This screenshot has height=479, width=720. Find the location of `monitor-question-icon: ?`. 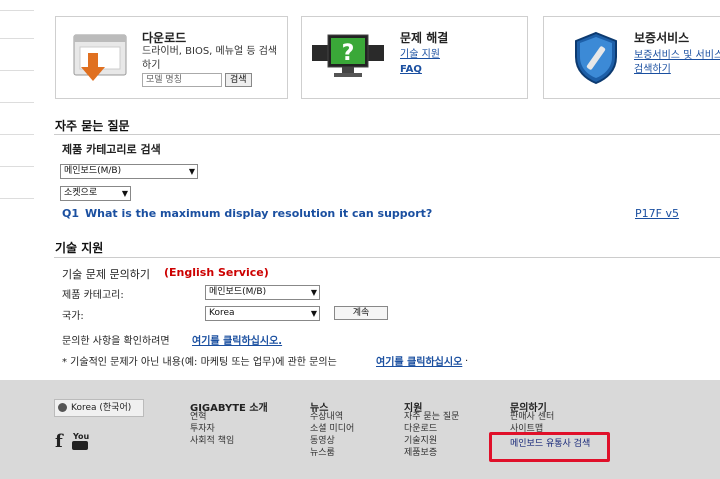

monitor-question-icon: ? is located at coordinates (348, 55).